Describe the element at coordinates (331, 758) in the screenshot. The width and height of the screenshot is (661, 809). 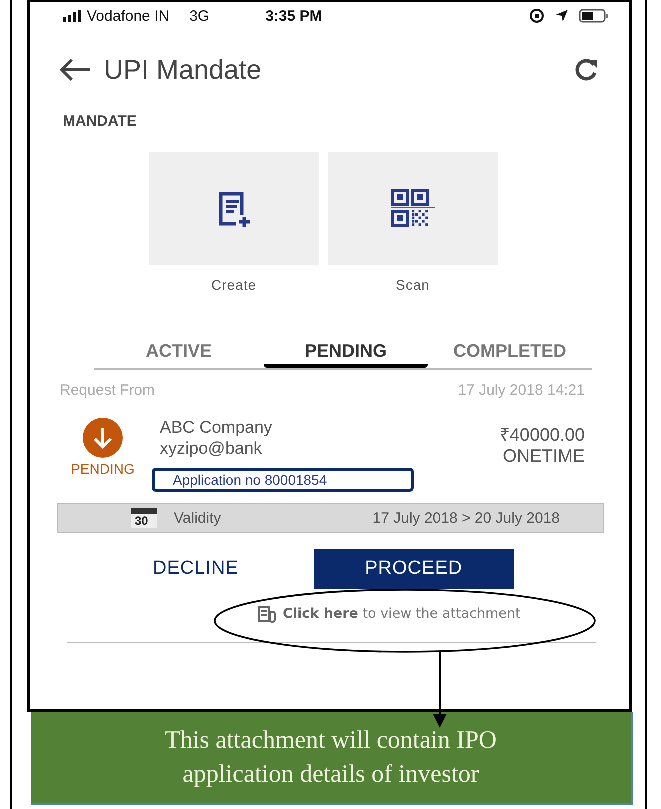
I see `annotation-text: This attachment will contain IPO application details of investor` at that location.